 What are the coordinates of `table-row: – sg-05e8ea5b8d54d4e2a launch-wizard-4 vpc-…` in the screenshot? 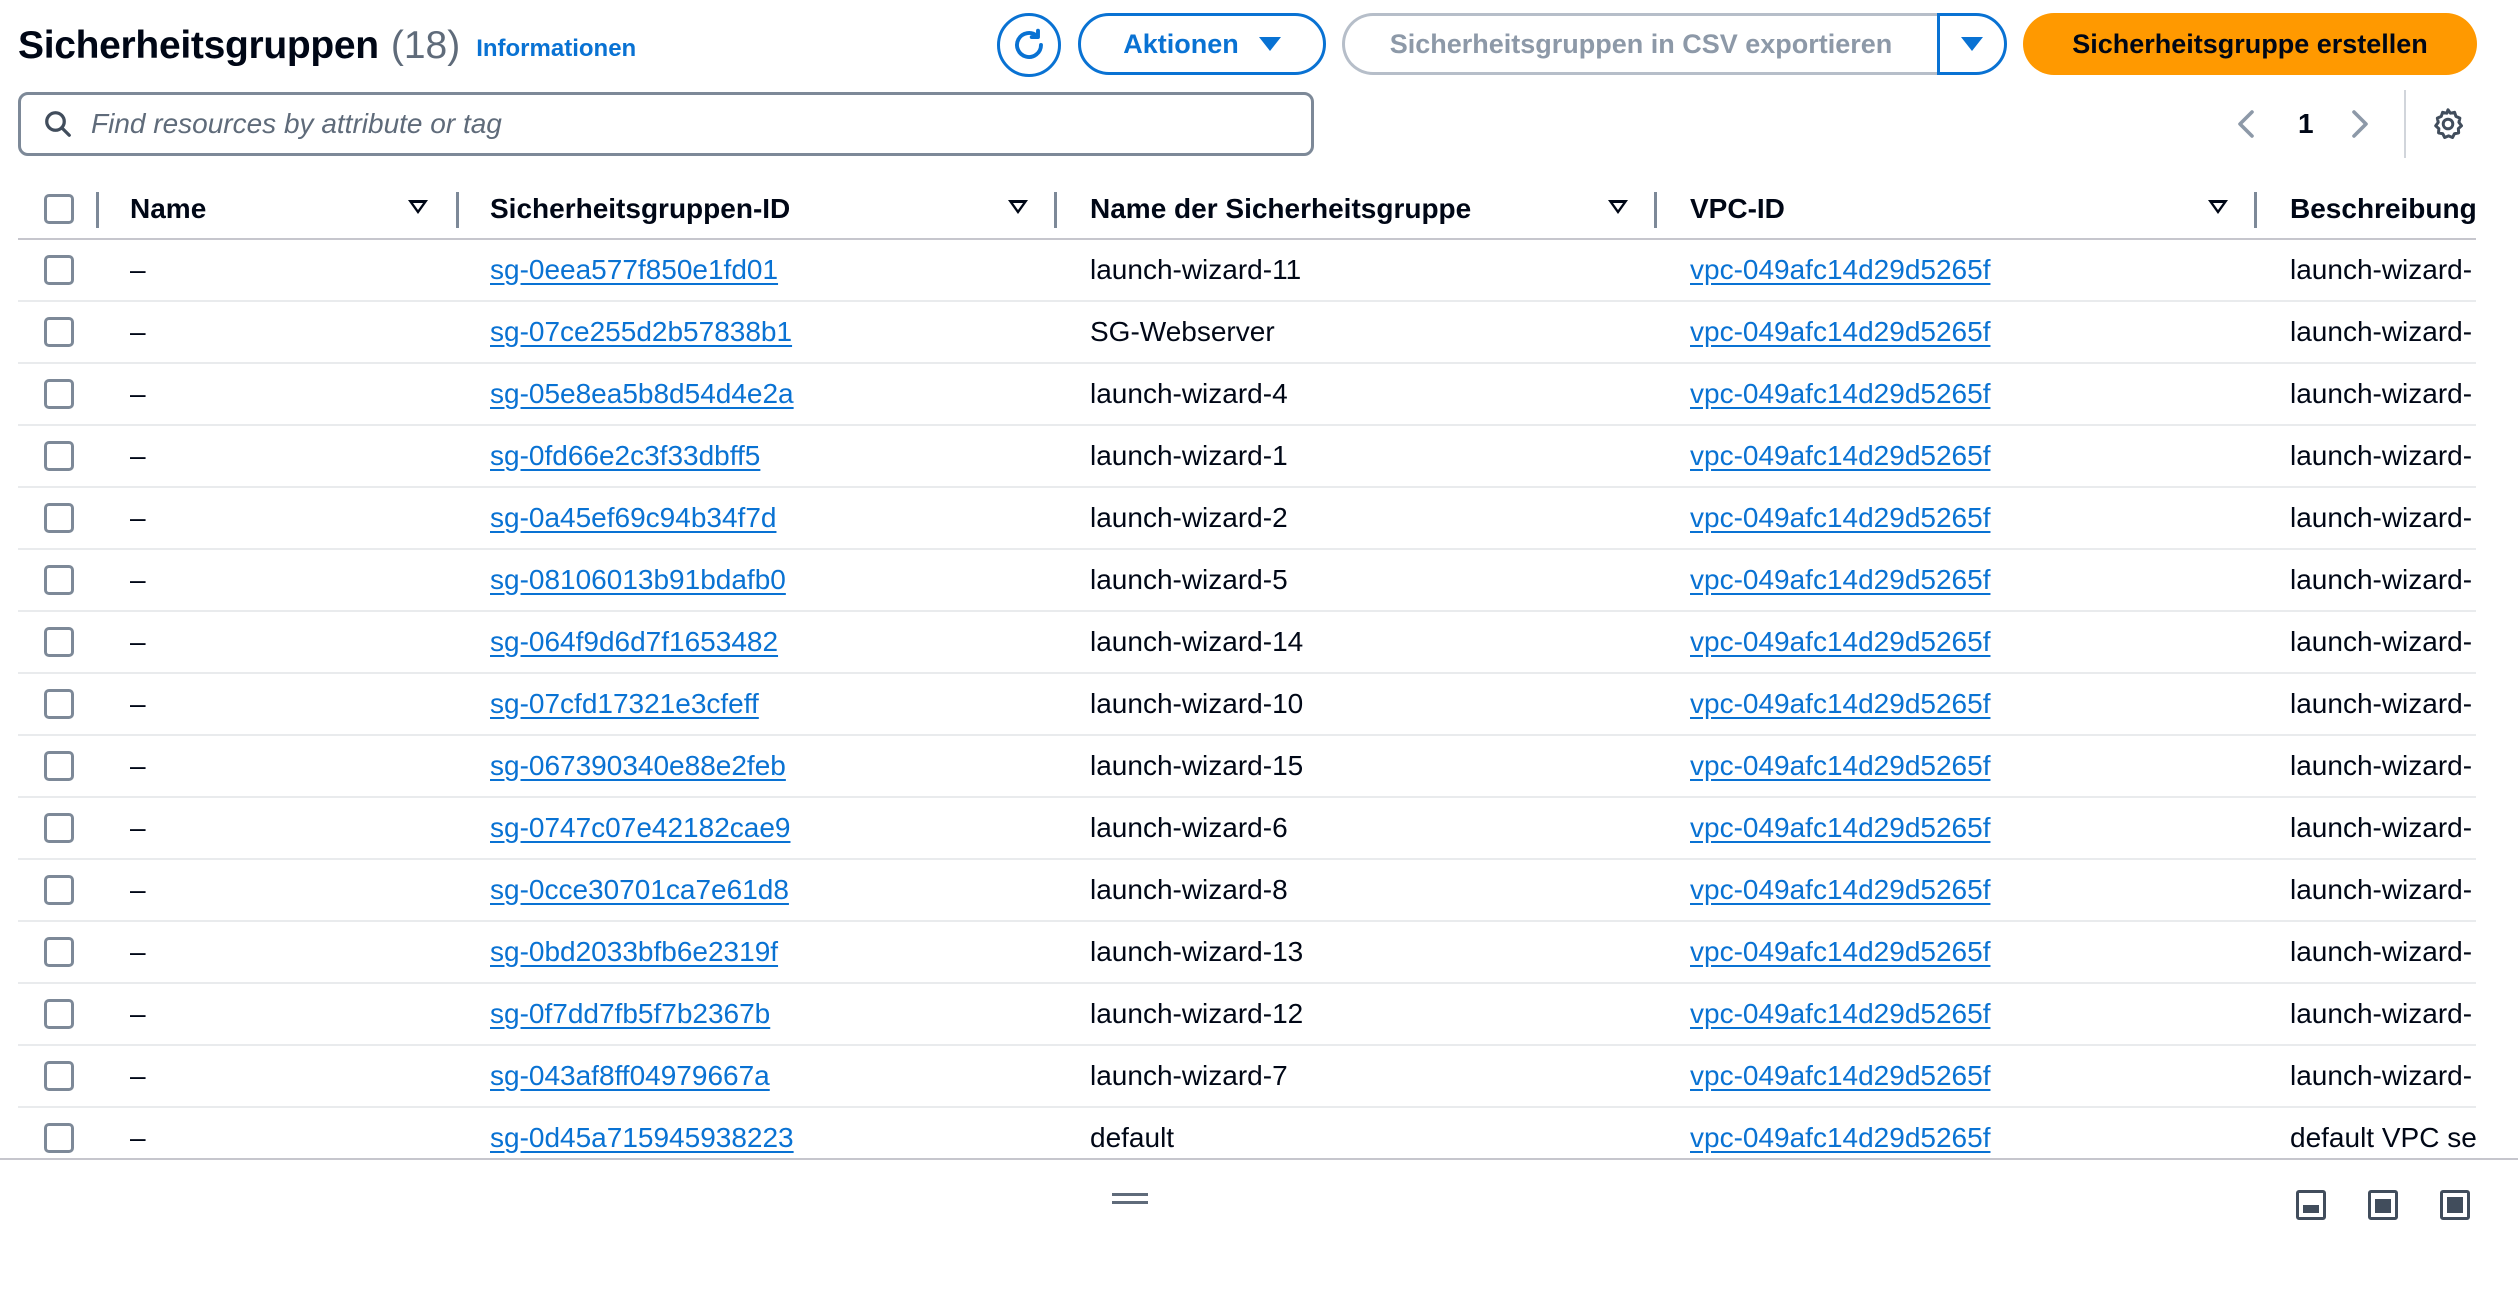 It's located at (1247, 395).